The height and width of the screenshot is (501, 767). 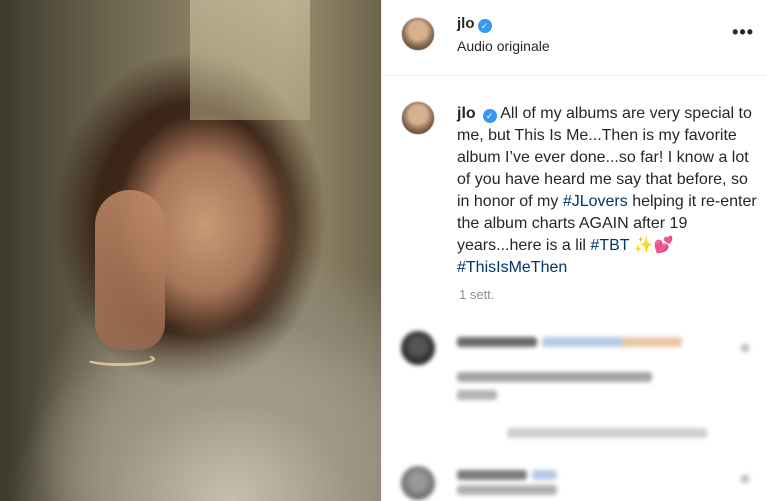 I want to click on caption-author-avatar, so click(x=418, y=118).